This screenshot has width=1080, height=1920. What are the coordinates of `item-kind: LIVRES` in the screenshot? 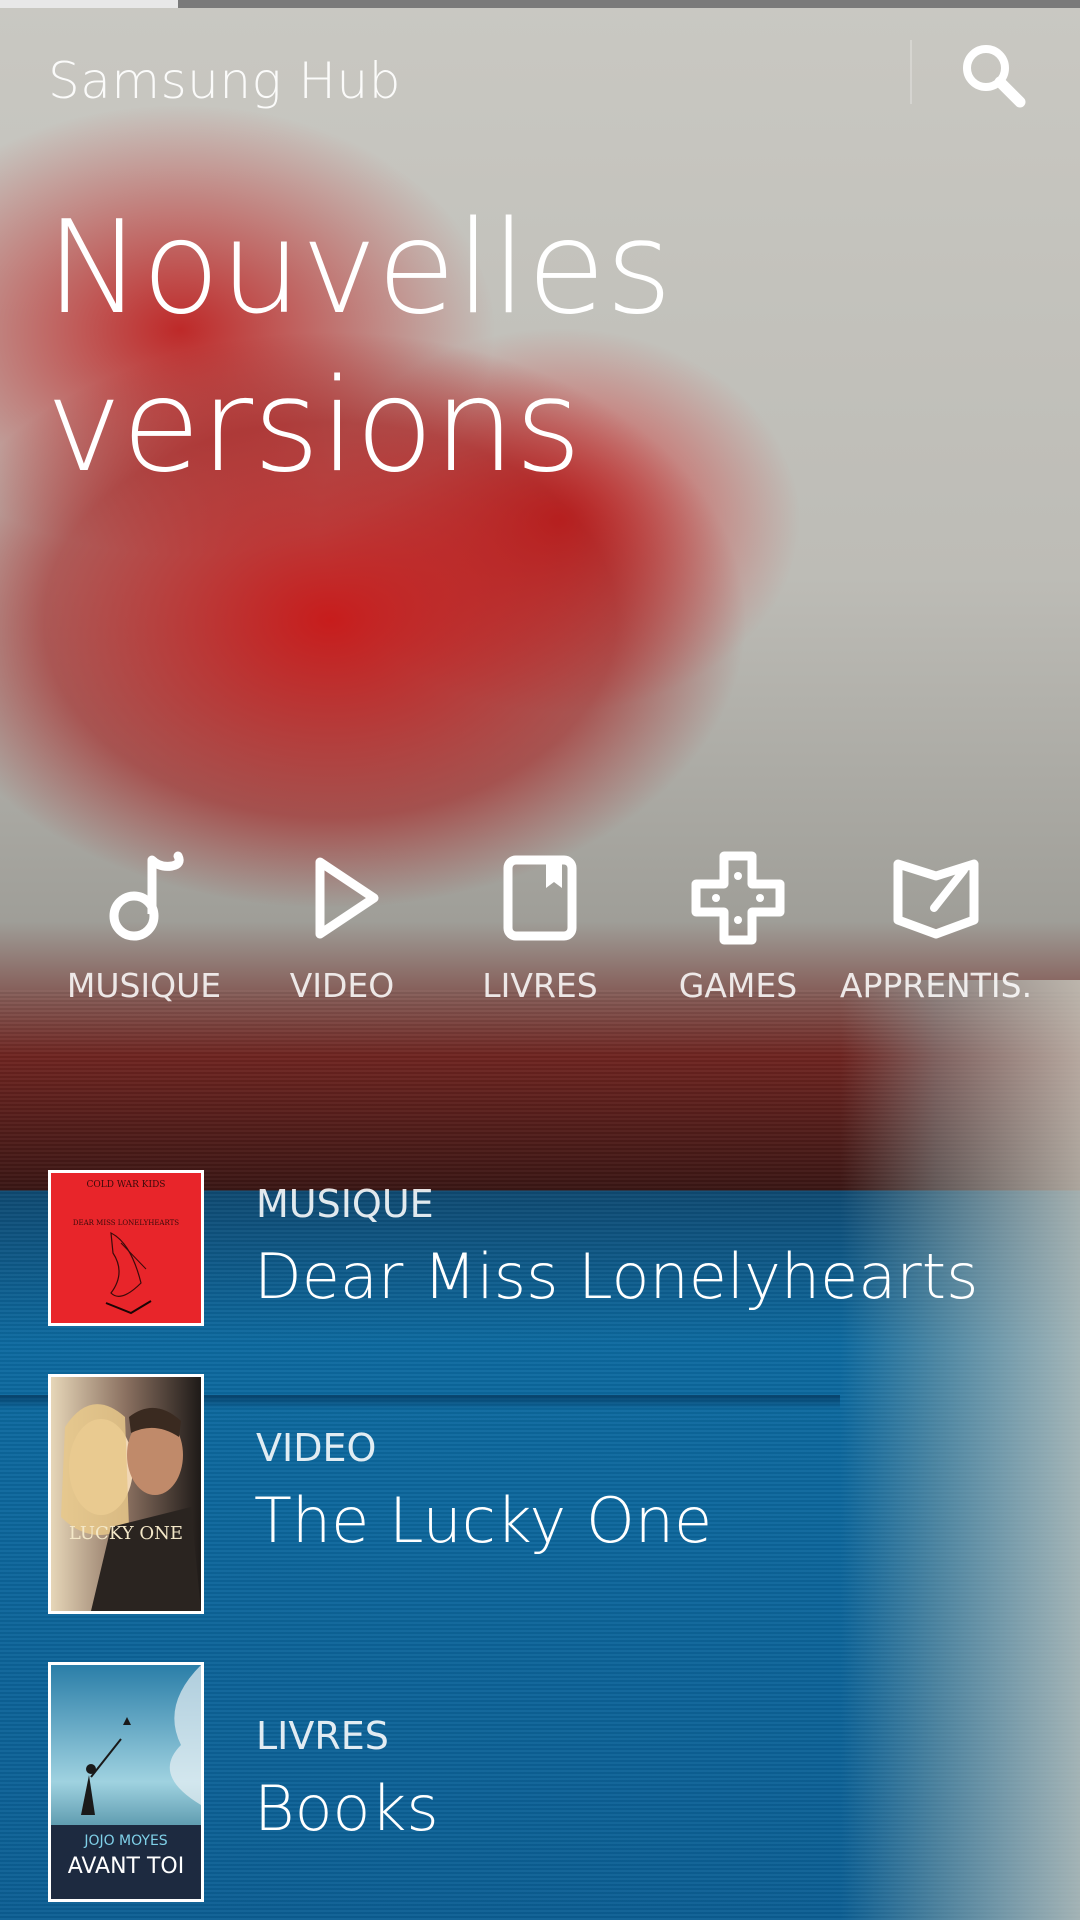 It's located at (322, 1736).